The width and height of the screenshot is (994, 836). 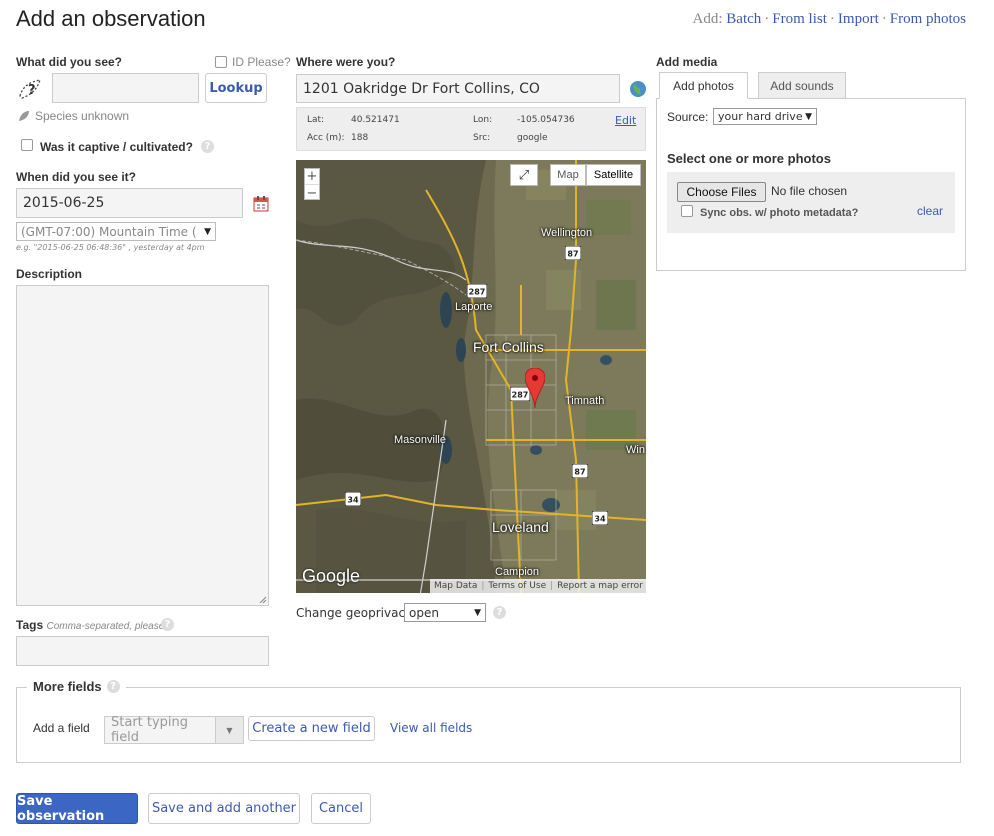 What do you see at coordinates (346, 62) in the screenshot?
I see `where-label: Where were you?` at bounding box center [346, 62].